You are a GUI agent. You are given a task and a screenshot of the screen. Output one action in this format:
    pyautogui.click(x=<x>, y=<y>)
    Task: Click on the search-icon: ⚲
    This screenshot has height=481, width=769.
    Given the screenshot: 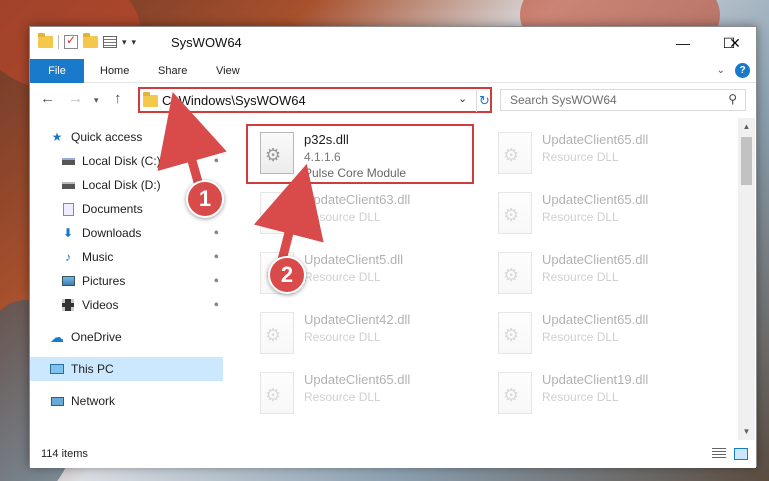 What is the action you would take?
    pyautogui.click(x=732, y=99)
    